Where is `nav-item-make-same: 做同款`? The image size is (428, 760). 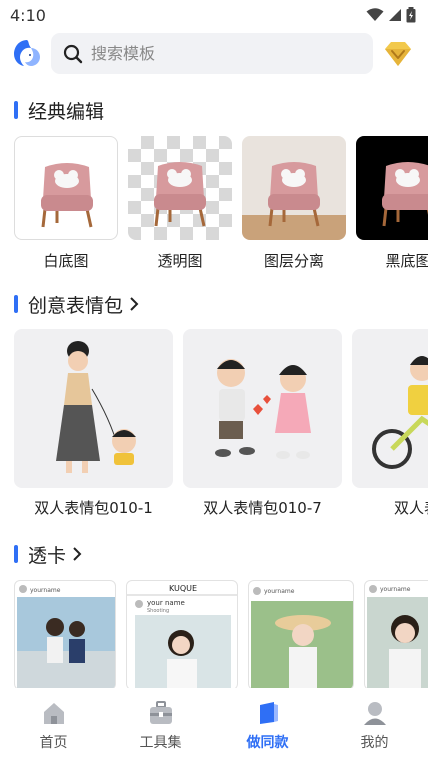
nav-item-make-same: 做同款 is located at coordinates (267, 724).